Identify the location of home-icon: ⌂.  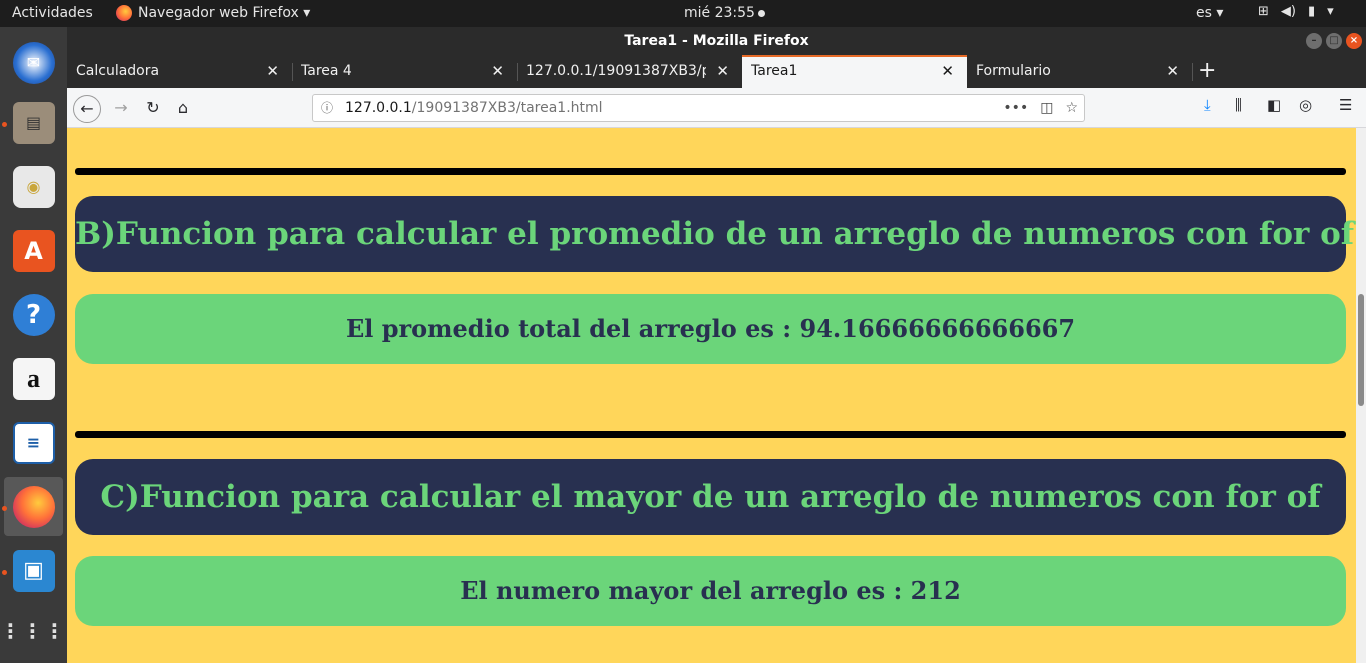
(183, 108).